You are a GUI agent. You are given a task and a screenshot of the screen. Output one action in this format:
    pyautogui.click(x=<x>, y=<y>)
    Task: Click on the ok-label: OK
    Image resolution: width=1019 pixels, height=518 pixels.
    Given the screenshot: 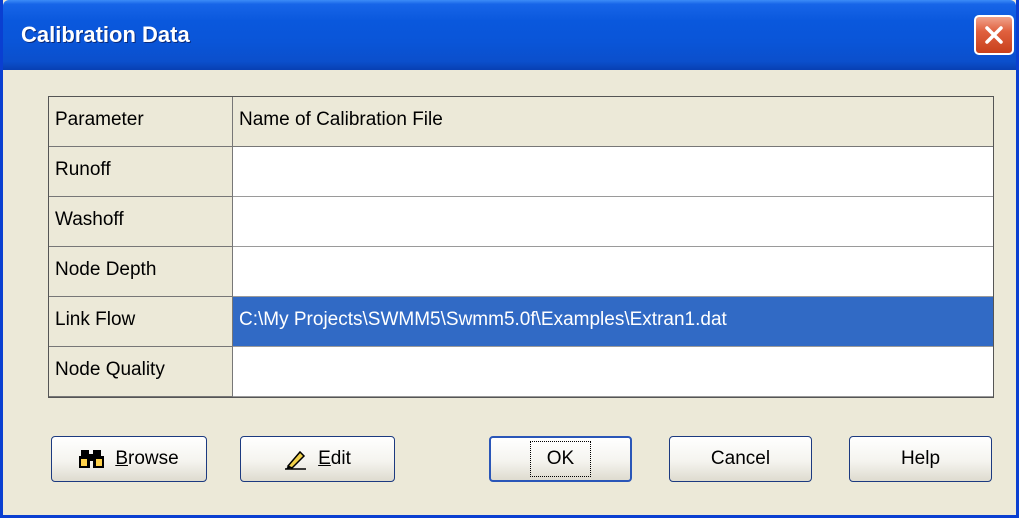 What is the action you would take?
    pyautogui.click(x=560, y=459)
    